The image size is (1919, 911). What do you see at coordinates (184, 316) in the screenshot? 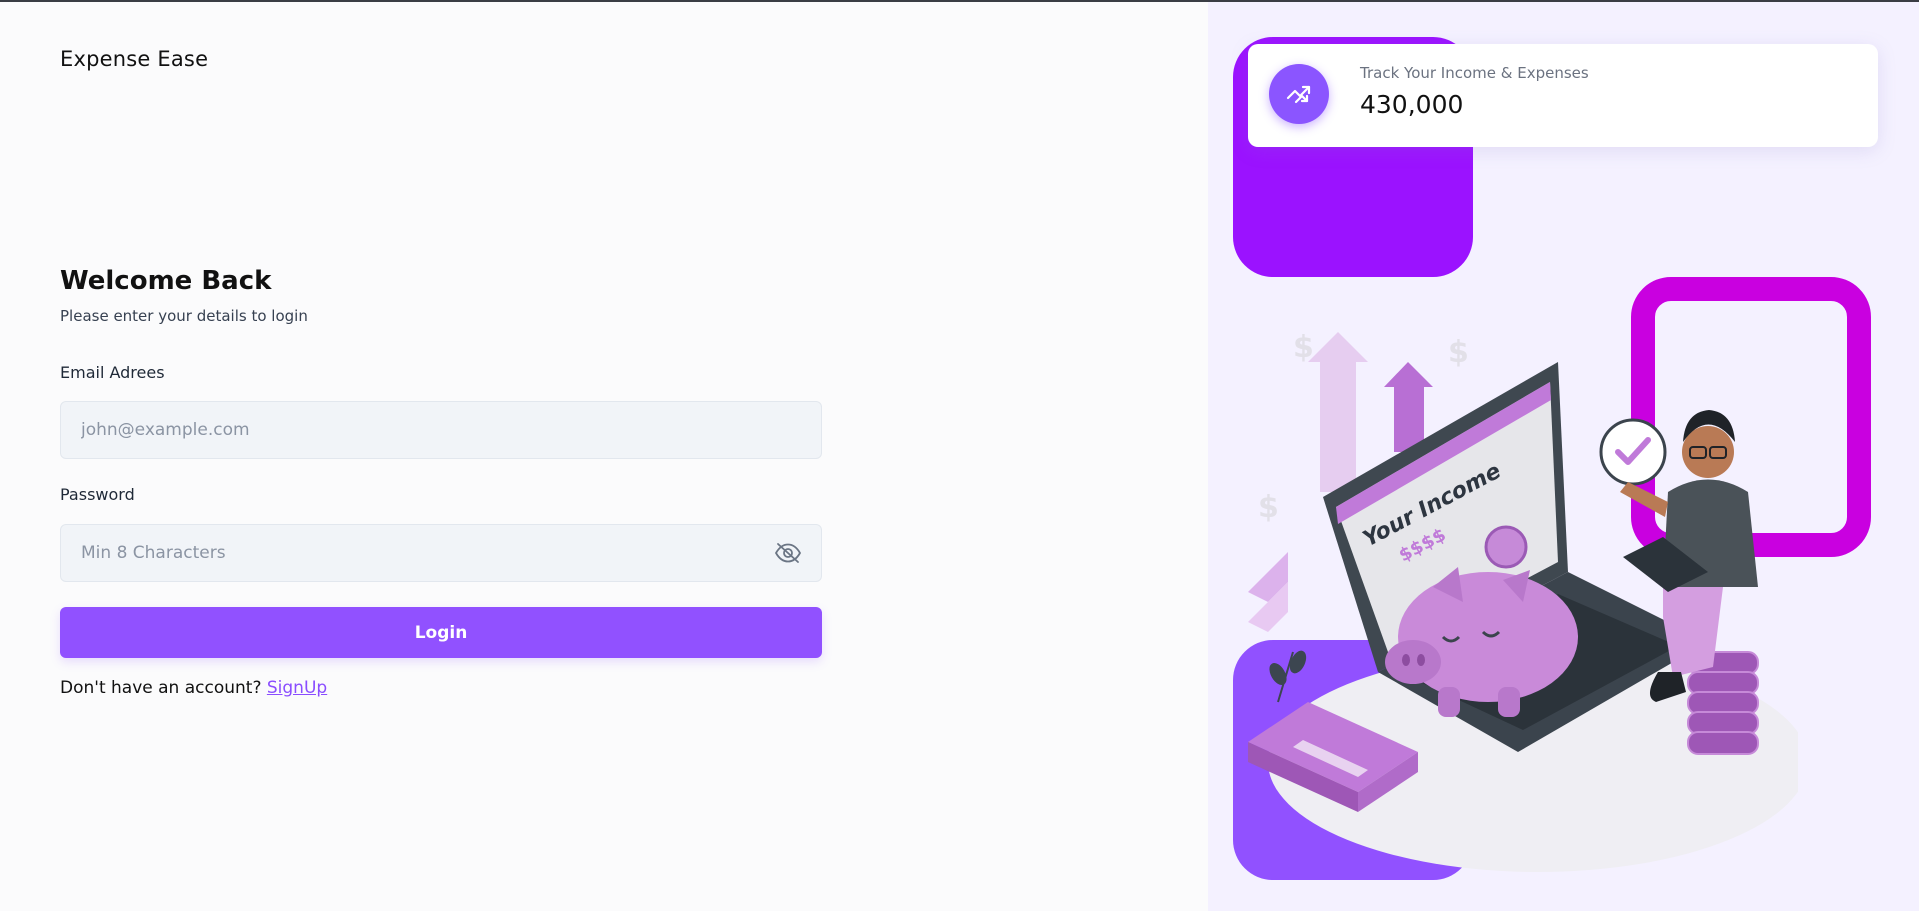
I see `page-subtitle: Please enter your details to login` at bounding box center [184, 316].